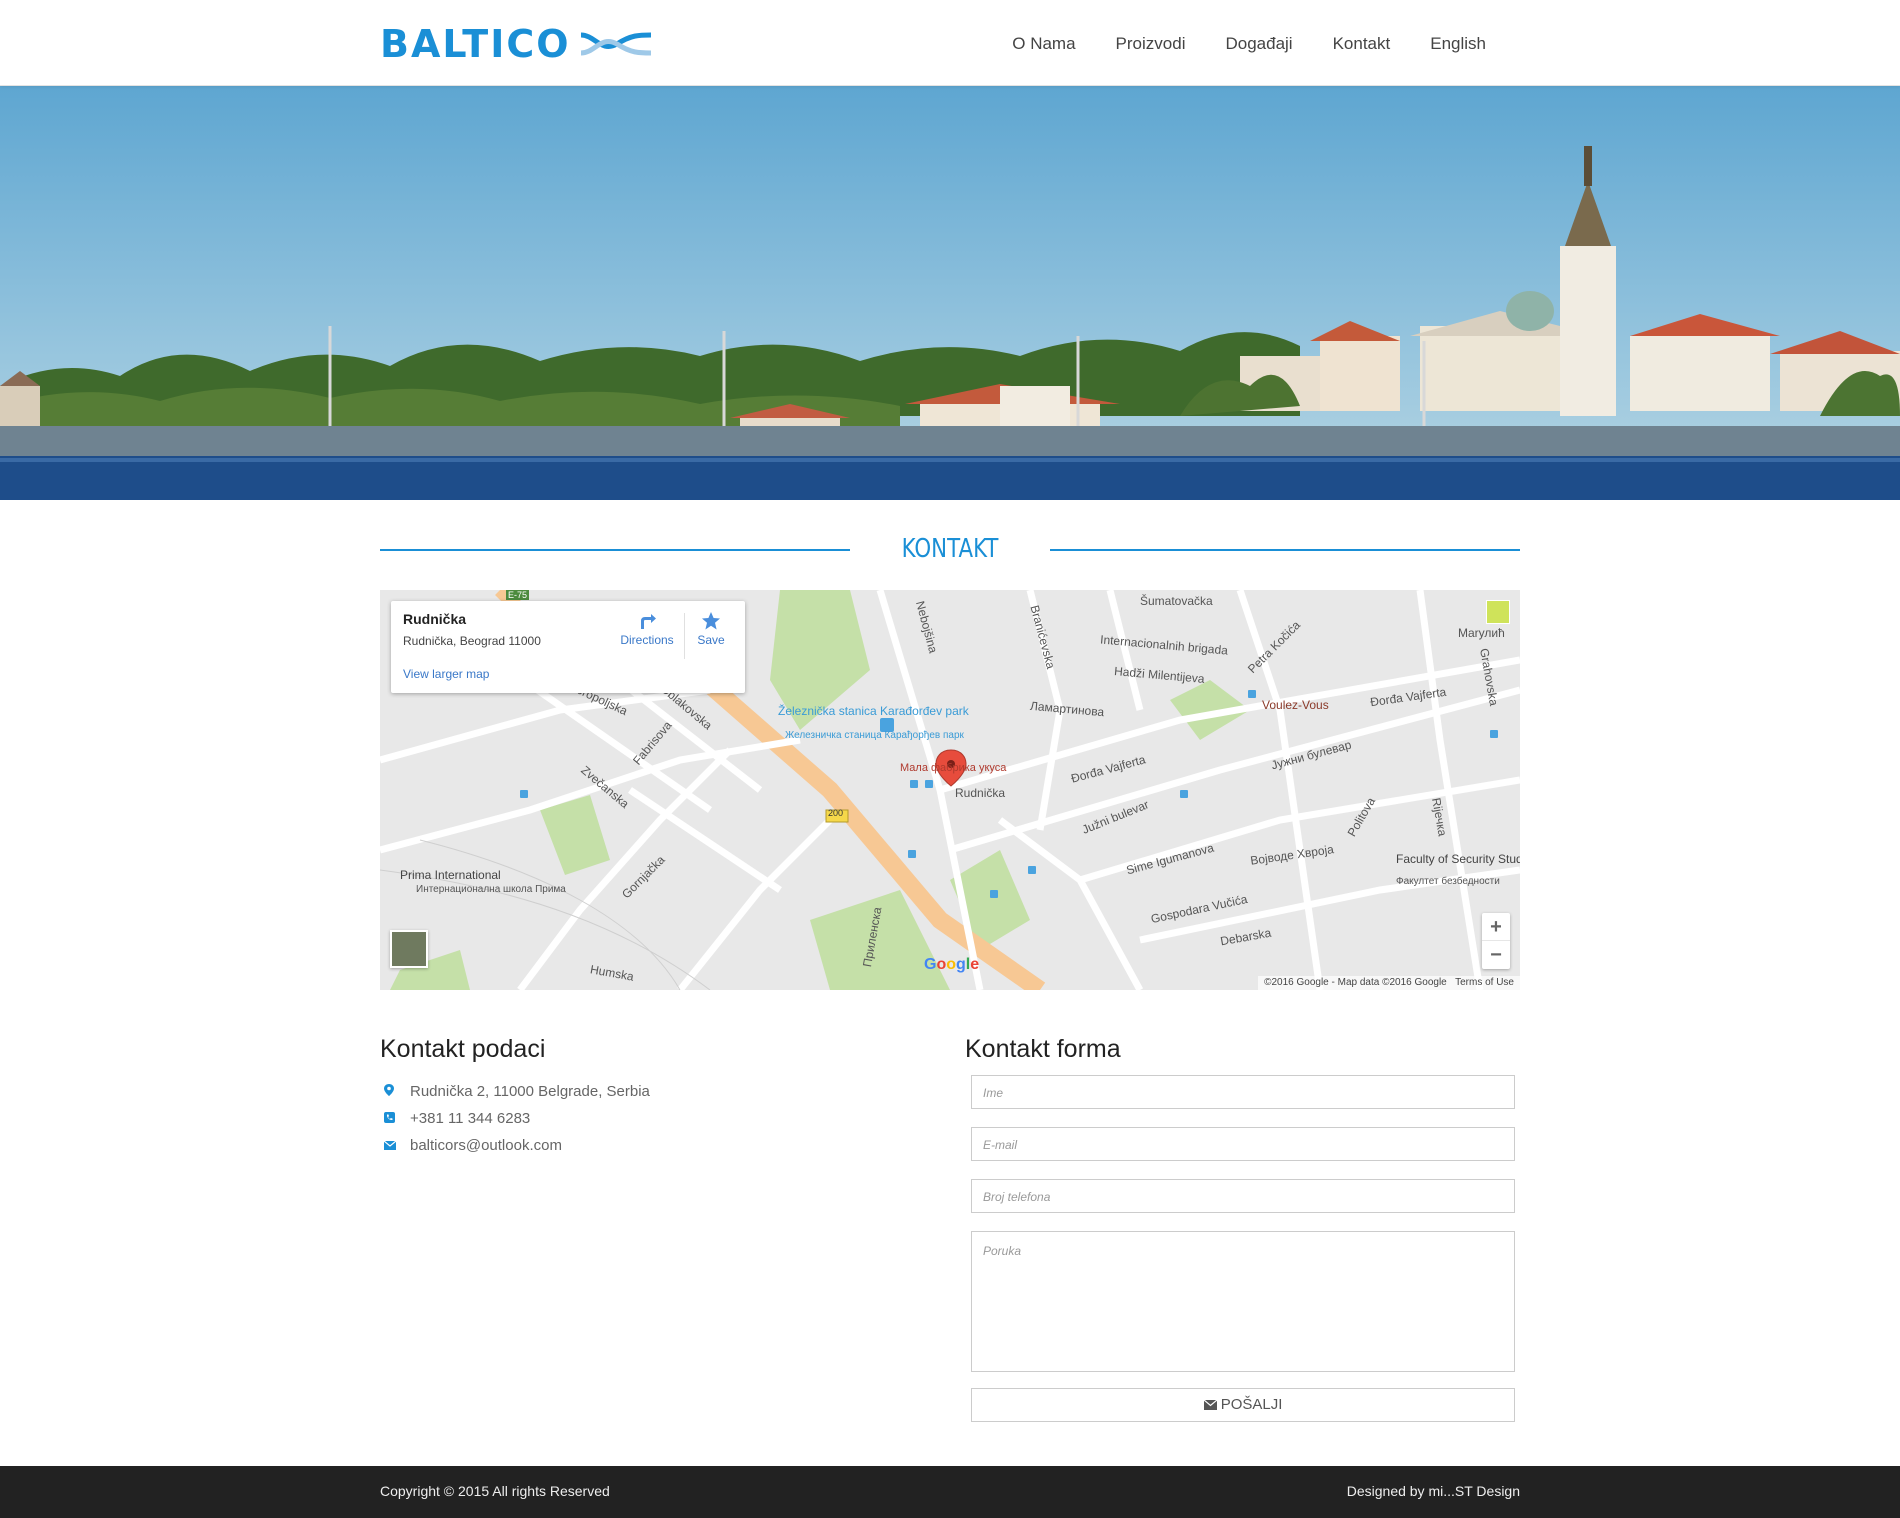  What do you see at coordinates (1362, 44) in the screenshot?
I see `nav-kontakt: Kontakt` at bounding box center [1362, 44].